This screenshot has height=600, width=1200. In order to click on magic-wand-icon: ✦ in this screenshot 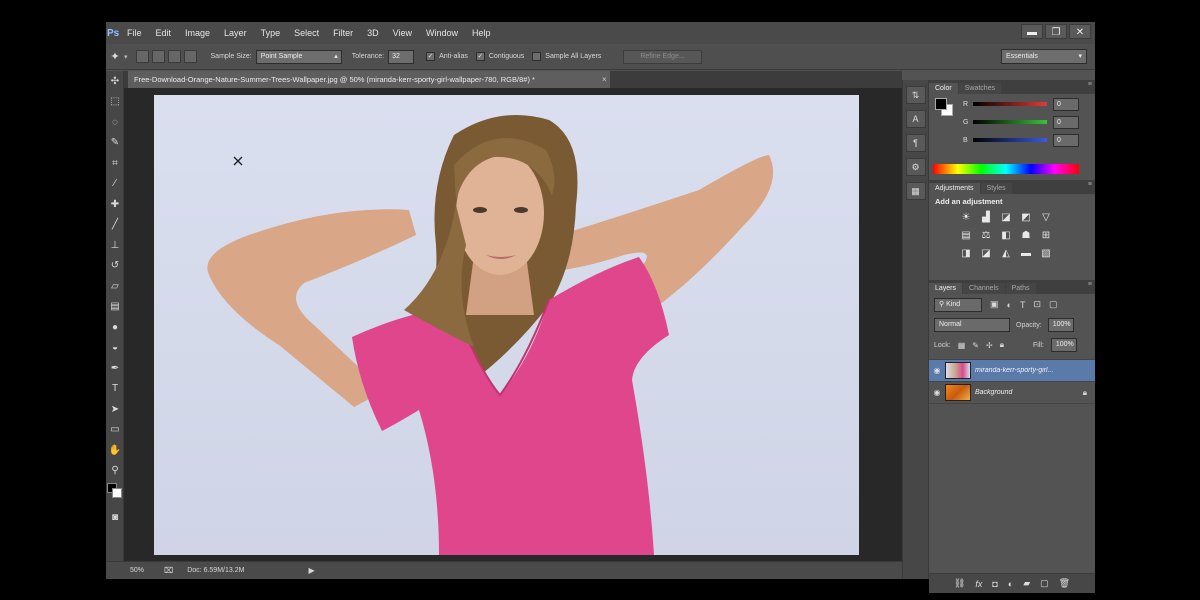, I will do `click(115, 56)`.